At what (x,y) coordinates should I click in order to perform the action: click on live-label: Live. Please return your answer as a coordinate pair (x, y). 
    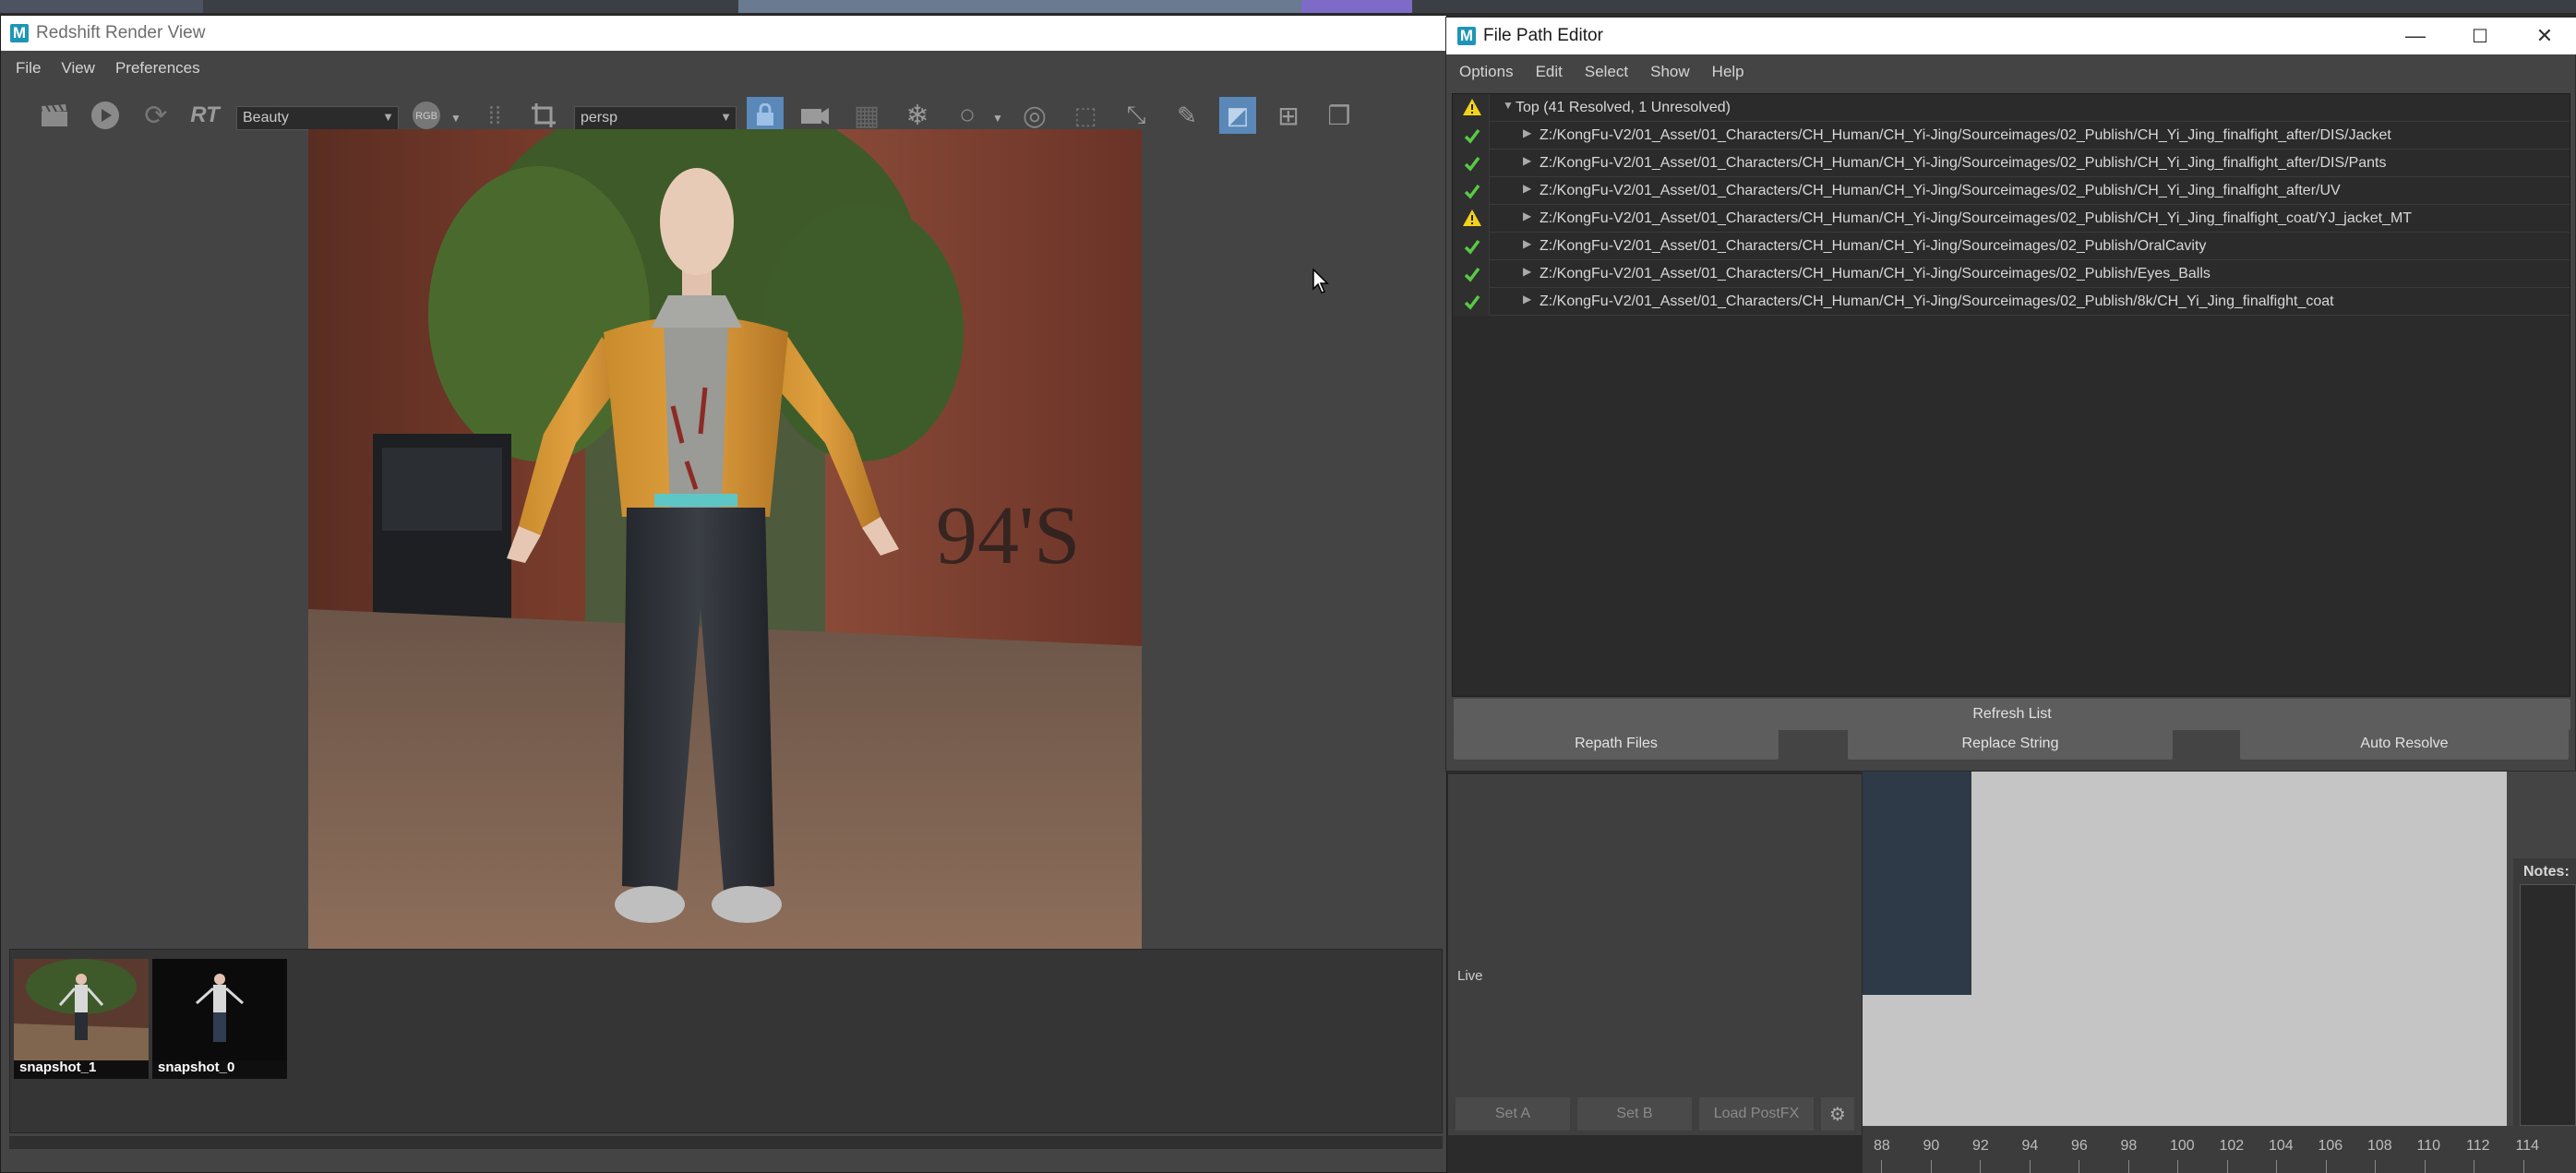
    Looking at the image, I should click on (1470, 976).